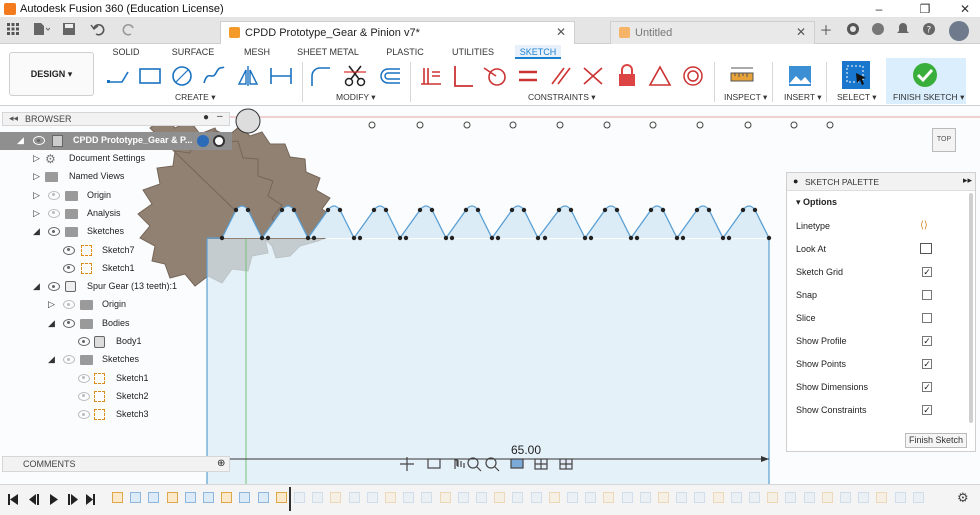 The width and height of the screenshot is (980, 515). What do you see at coordinates (926, 248) in the screenshot?
I see `look-at-icon` at bounding box center [926, 248].